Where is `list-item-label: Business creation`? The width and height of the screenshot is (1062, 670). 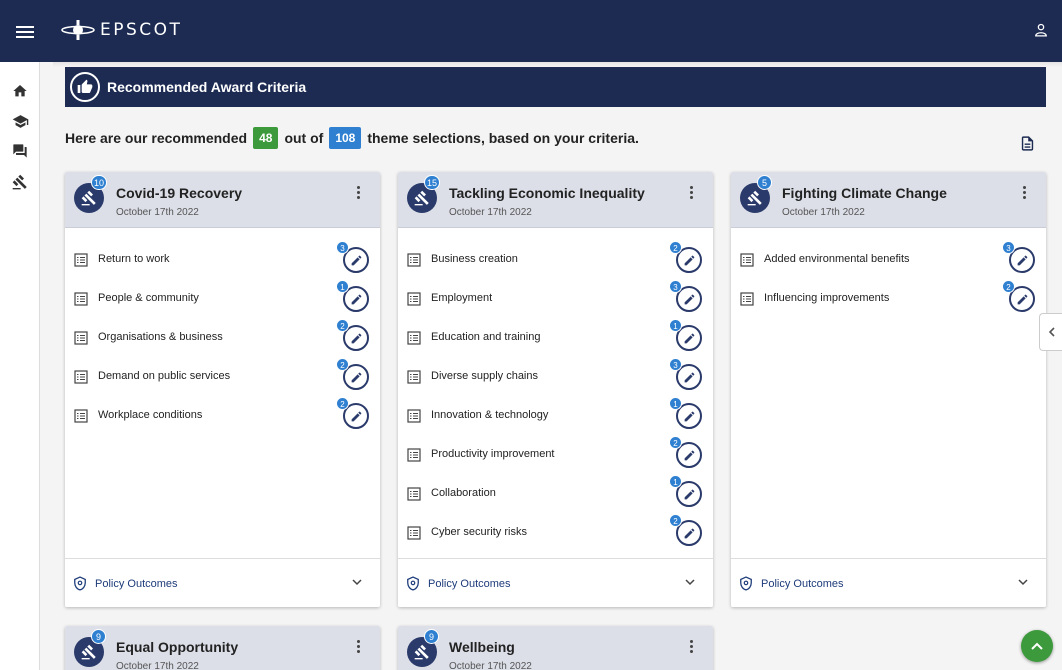
list-item-label: Business creation is located at coordinates (474, 259).